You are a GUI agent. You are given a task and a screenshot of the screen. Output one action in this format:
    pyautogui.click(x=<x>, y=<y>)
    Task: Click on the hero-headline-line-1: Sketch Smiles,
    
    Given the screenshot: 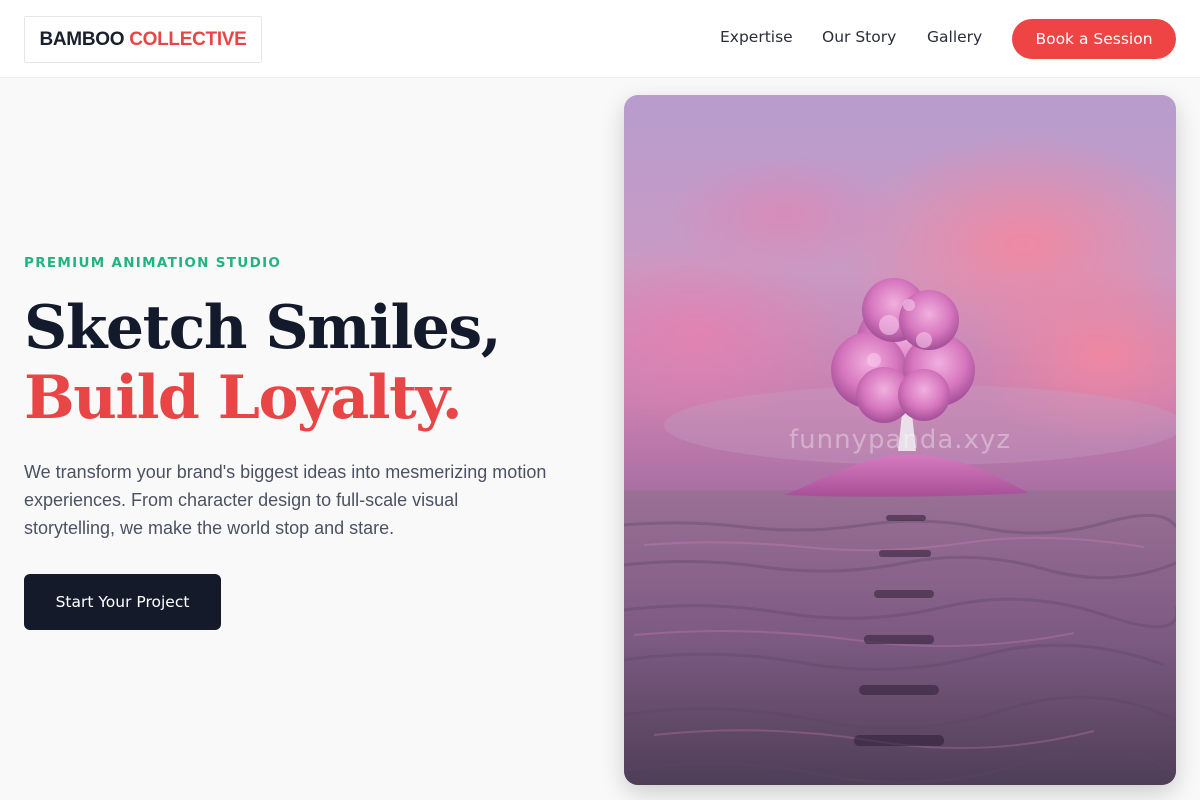 What is the action you would take?
    pyautogui.click(x=263, y=328)
    